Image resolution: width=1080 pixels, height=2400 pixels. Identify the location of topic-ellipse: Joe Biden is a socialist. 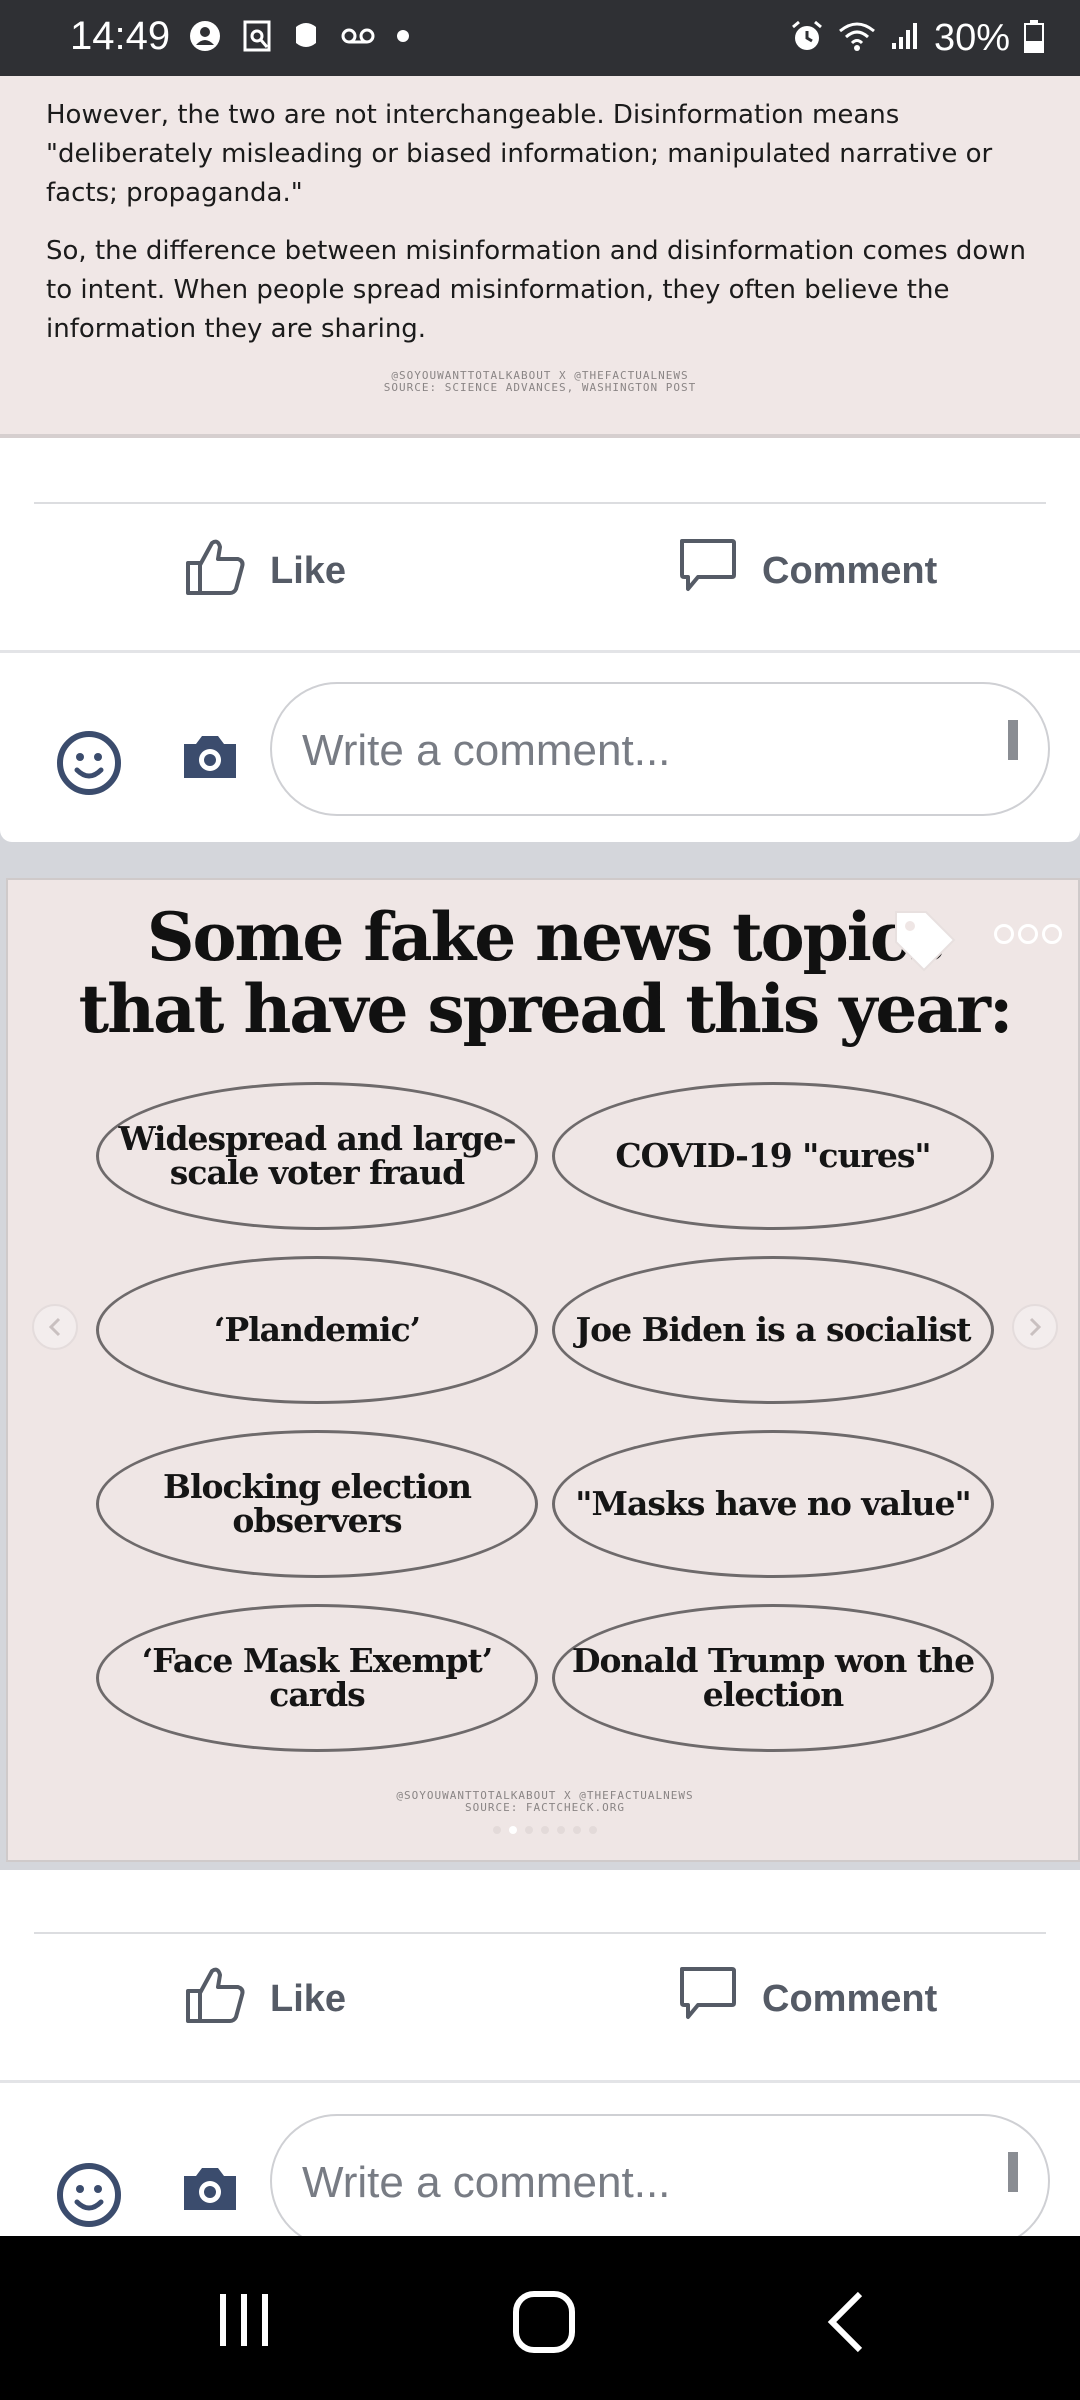
(773, 1330).